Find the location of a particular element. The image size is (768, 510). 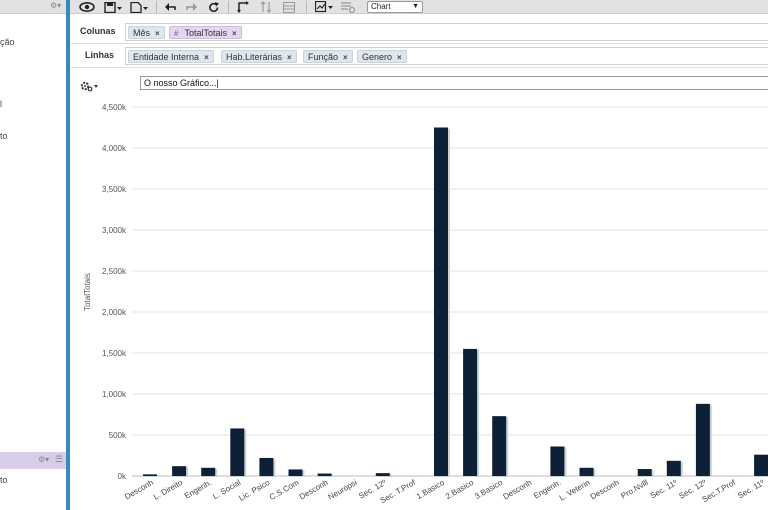

y-tick-label: 3,500k is located at coordinates (114, 189).